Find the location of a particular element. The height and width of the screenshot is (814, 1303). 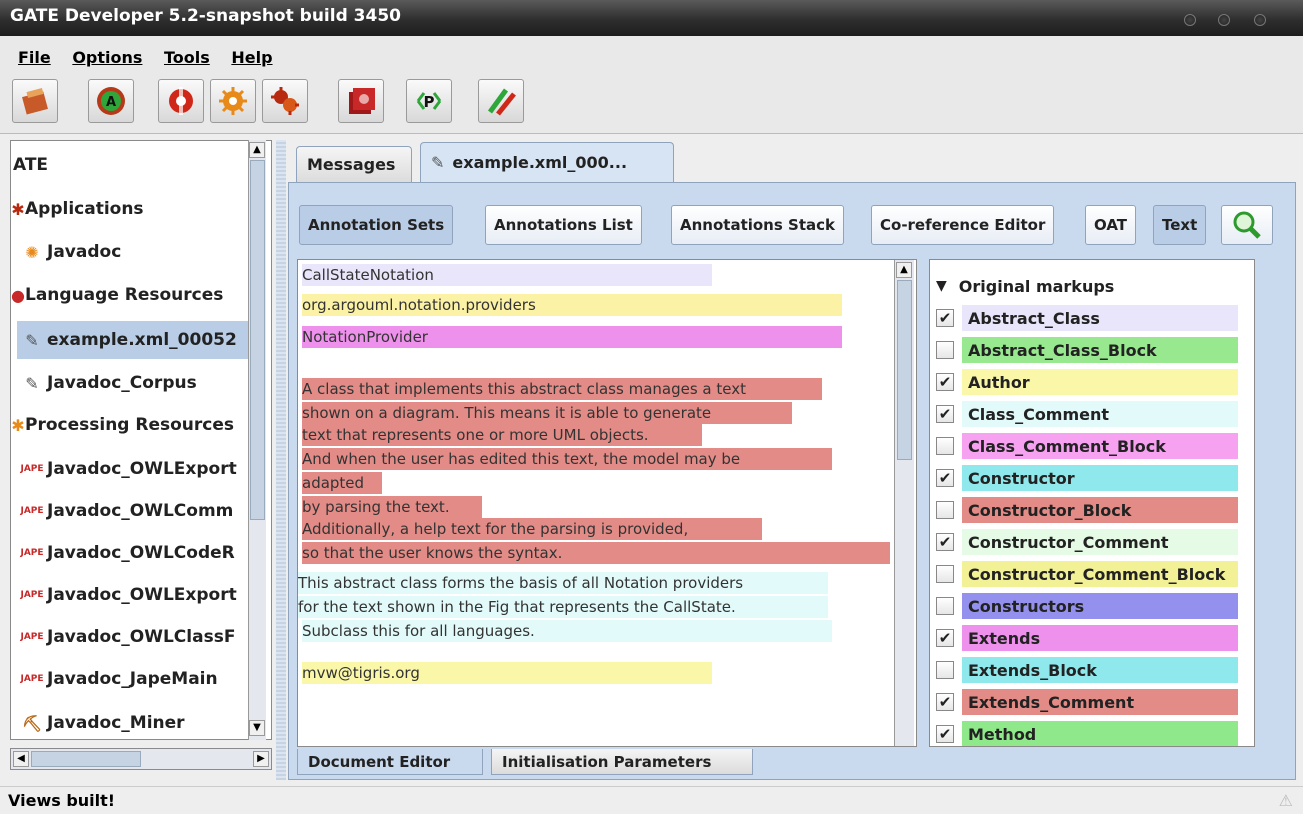

plugin-manager-button: P is located at coordinates (429, 101).